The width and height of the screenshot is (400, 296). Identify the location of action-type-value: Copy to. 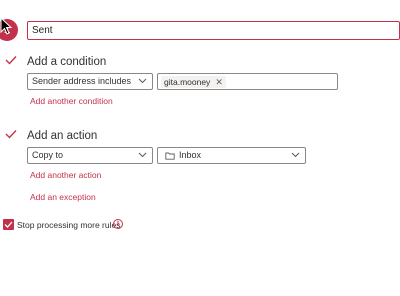
(48, 155).